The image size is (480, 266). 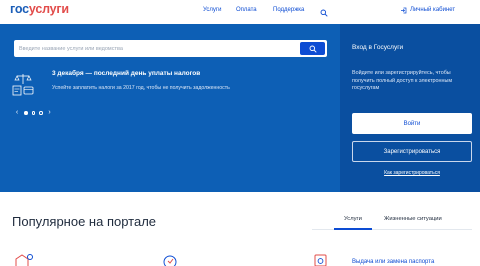 What do you see at coordinates (378, 47) in the screenshot?
I see `login-title: Вход в Госуслуги` at bounding box center [378, 47].